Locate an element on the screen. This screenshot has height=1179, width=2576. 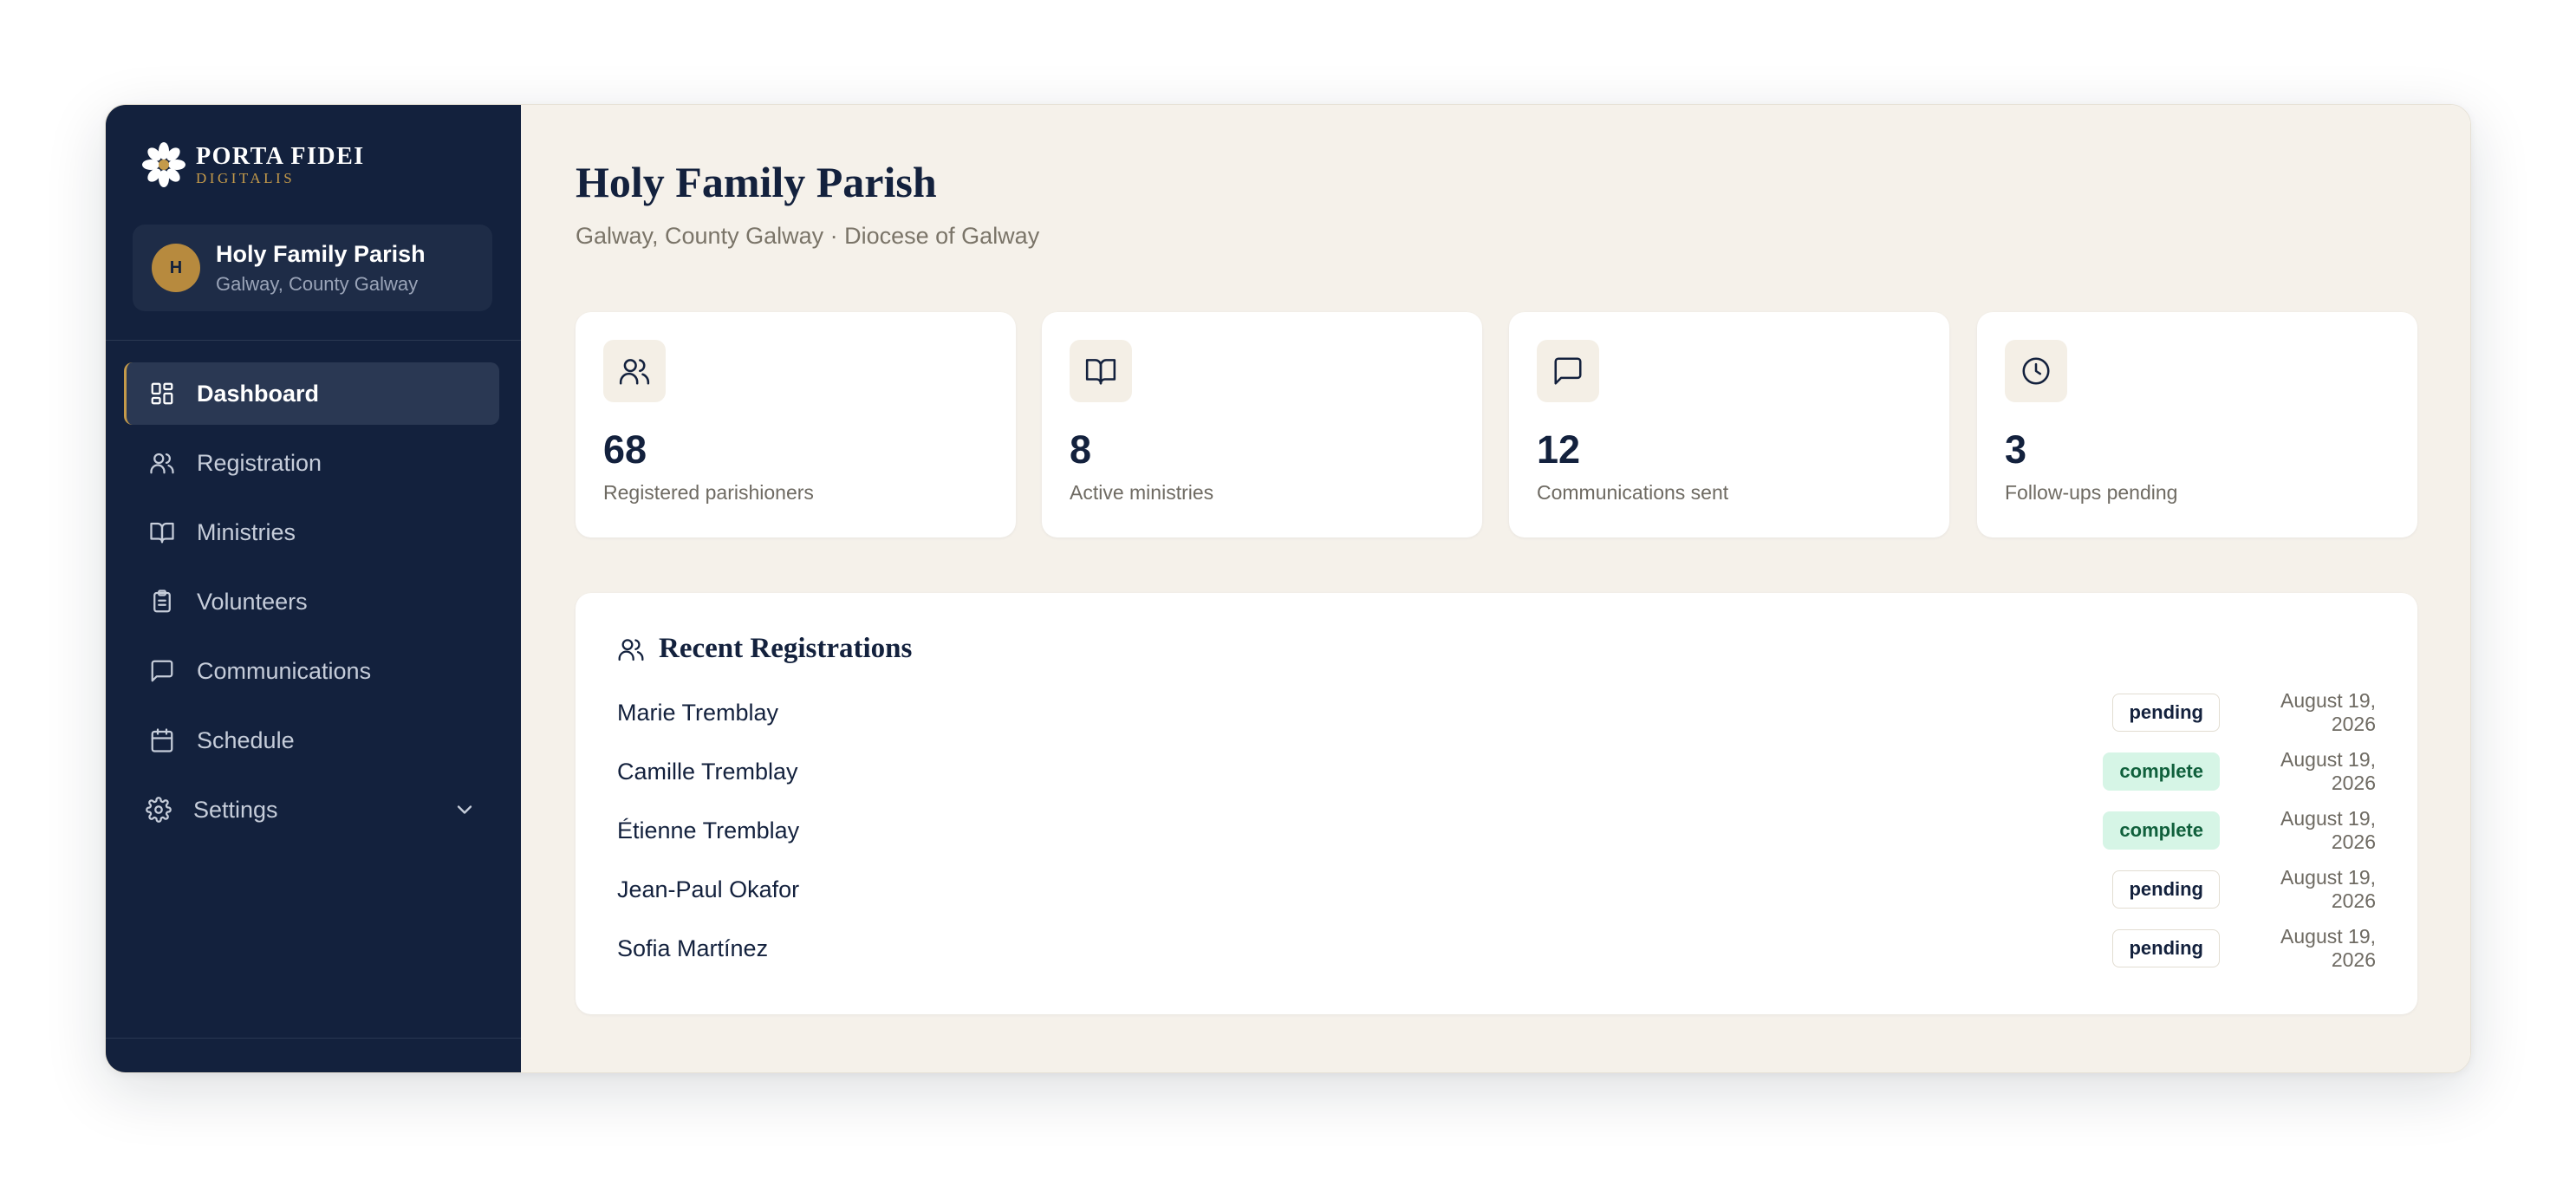
sidebar-item-communications: Communications is located at coordinates (311, 671).